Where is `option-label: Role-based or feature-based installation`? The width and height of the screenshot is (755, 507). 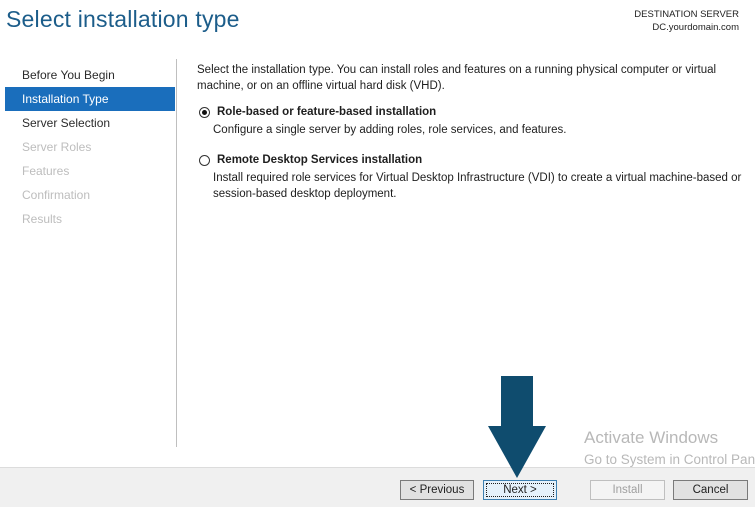
option-label: Role-based or feature-based installation is located at coordinates (482, 112).